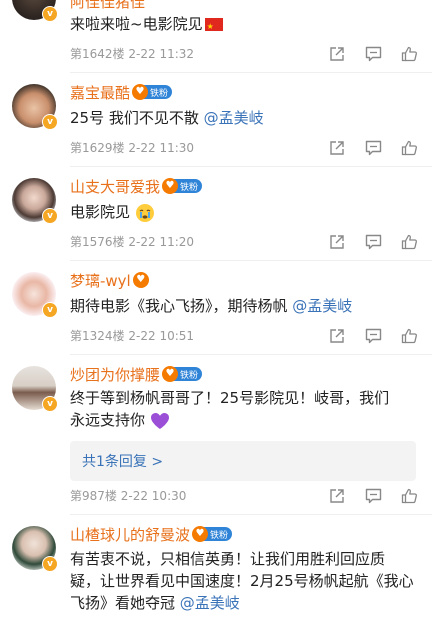 This screenshot has height=620, width=432. Describe the element at coordinates (213, 27) in the screenshot. I see `china-flag-icon` at that location.